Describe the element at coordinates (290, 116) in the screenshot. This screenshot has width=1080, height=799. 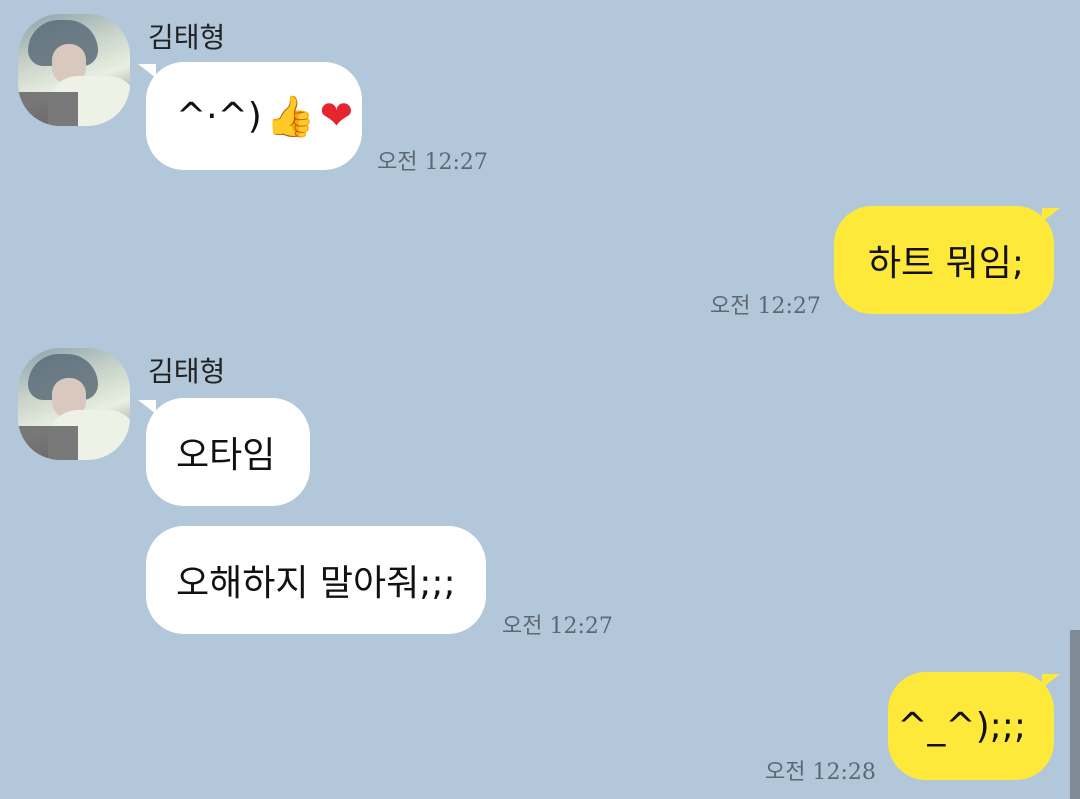
I see `thumbs-up-icon: 👍` at that location.